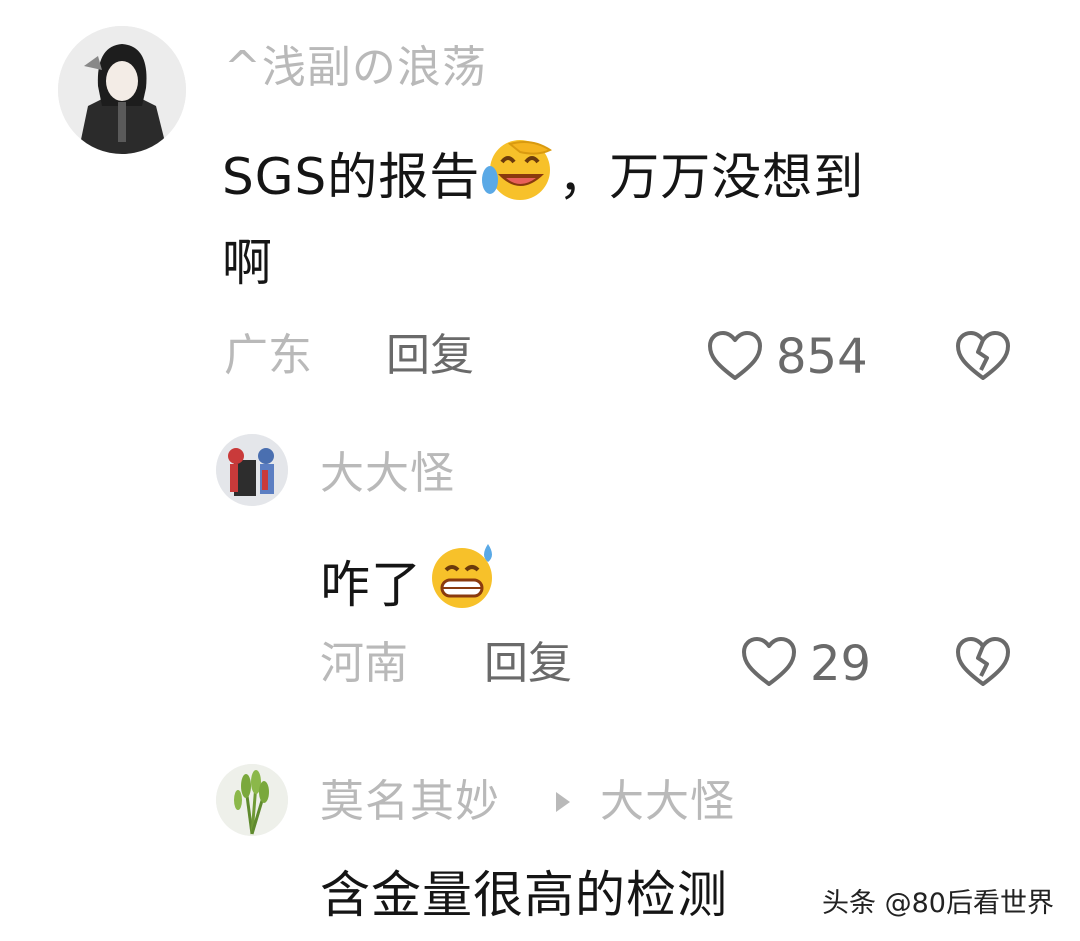  What do you see at coordinates (667, 802) in the screenshot?
I see `reply-to-username: 大大怪` at bounding box center [667, 802].